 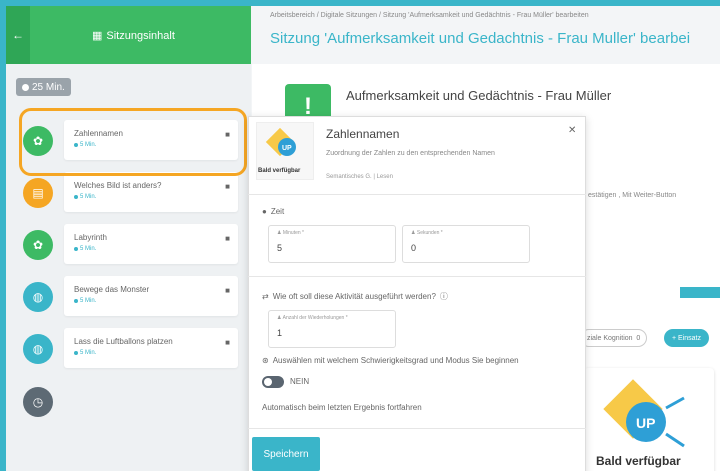 What do you see at coordinates (265, 360) in the screenshot?
I see `settings-icon: ⊛` at bounding box center [265, 360].